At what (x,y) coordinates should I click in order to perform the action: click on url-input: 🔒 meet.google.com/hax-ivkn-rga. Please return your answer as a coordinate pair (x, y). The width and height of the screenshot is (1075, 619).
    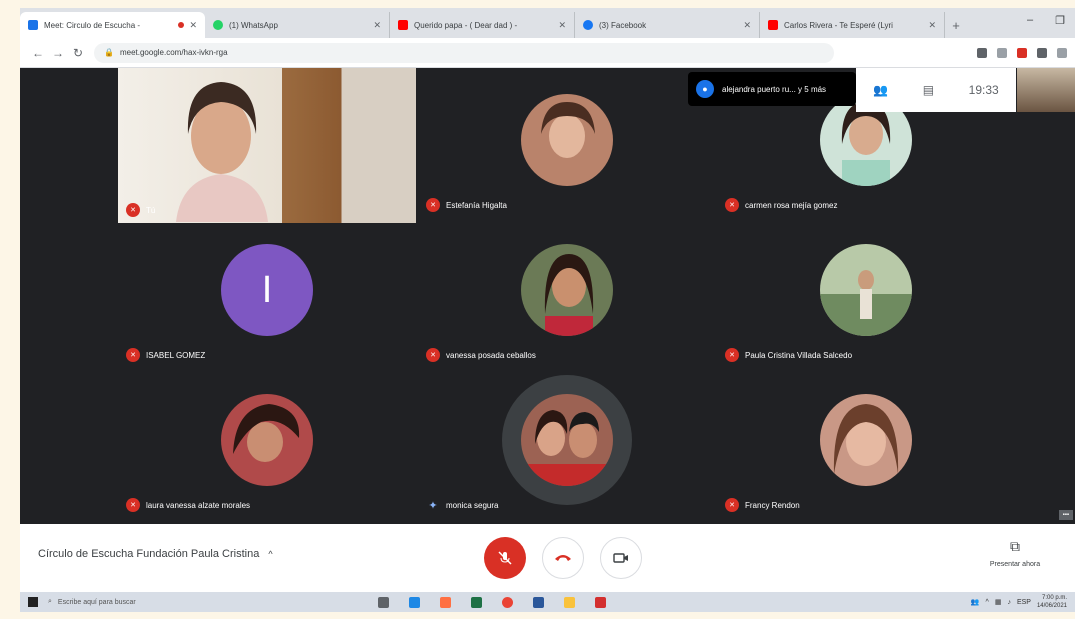
    Looking at the image, I should click on (464, 52).